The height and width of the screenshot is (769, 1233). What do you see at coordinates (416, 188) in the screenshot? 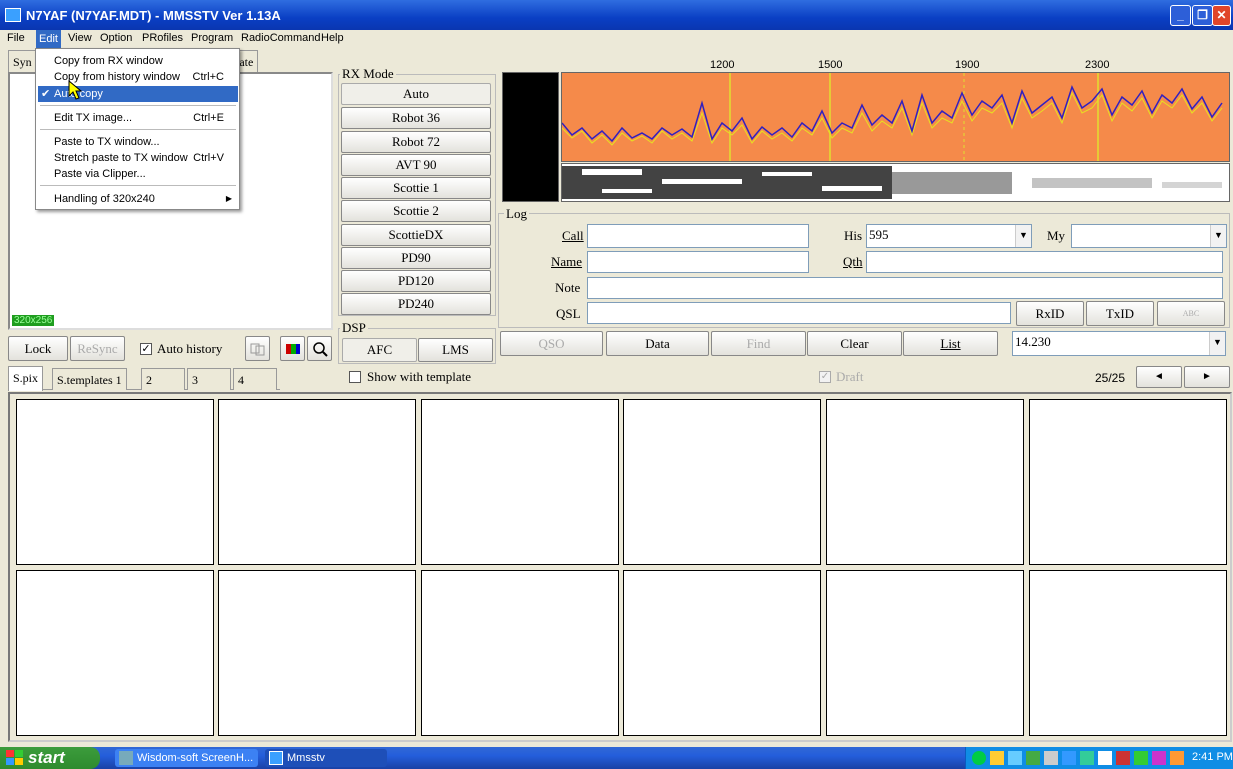
I see `mode-scottie1-button: Scottie 1` at bounding box center [416, 188].